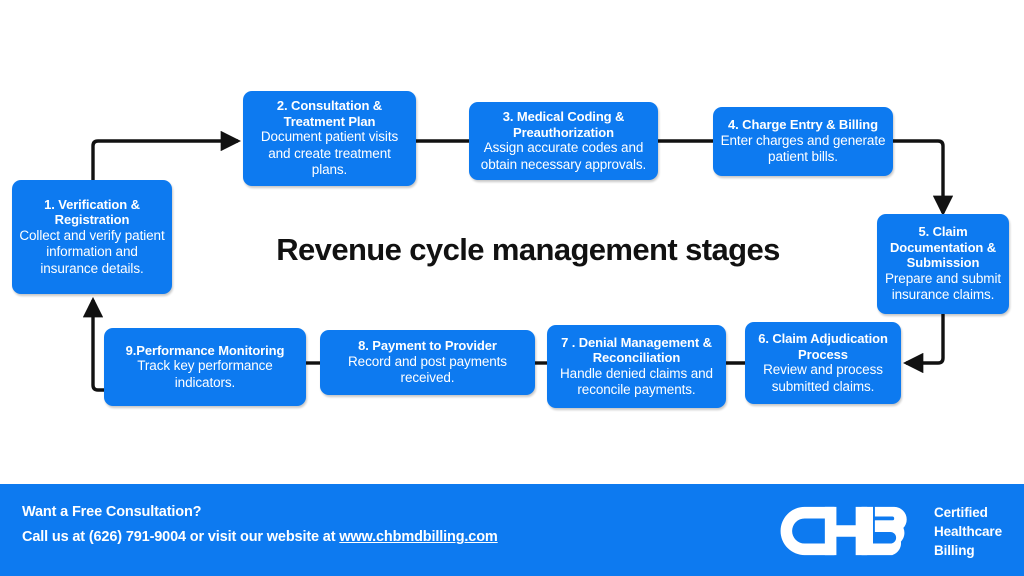  Describe the element at coordinates (418, 537) in the screenshot. I see `website-link: www.chbmdbilling.com` at that location.